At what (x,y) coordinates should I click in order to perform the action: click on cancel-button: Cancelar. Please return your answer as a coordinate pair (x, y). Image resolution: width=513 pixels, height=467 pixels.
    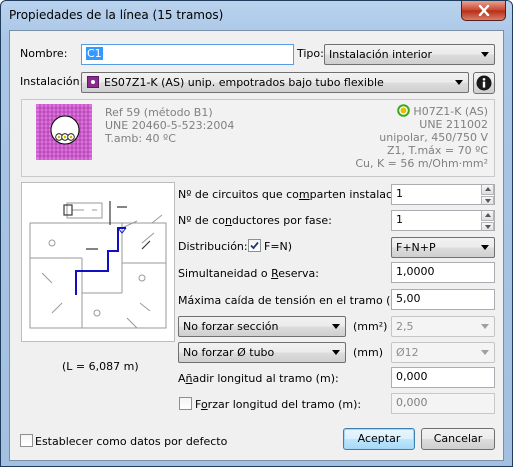
    Looking at the image, I should click on (458, 439).